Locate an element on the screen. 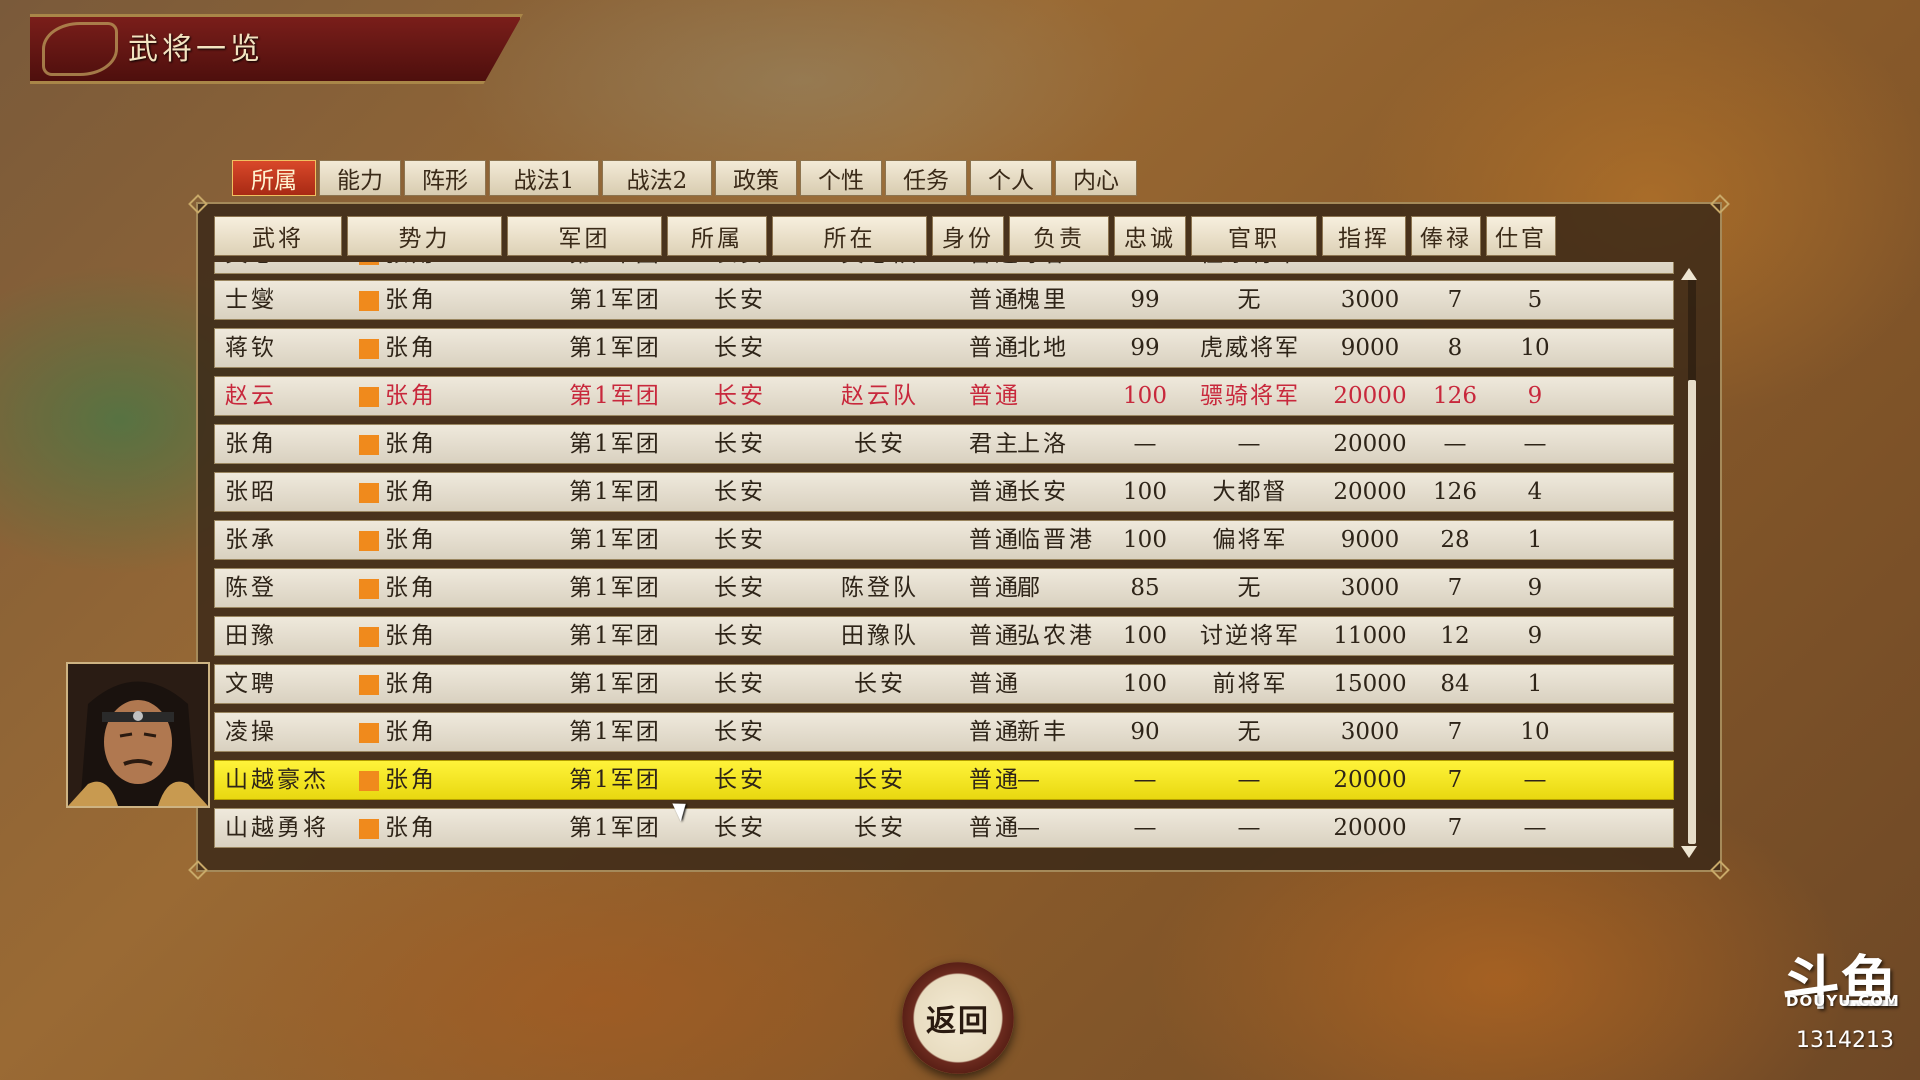 This screenshot has height=1080, width=1920. table-row: 赵云 张角 第1军团 长安 赵云队 普通 100 骠骑将军 20000 126 9 is located at coordinates (944, 396).